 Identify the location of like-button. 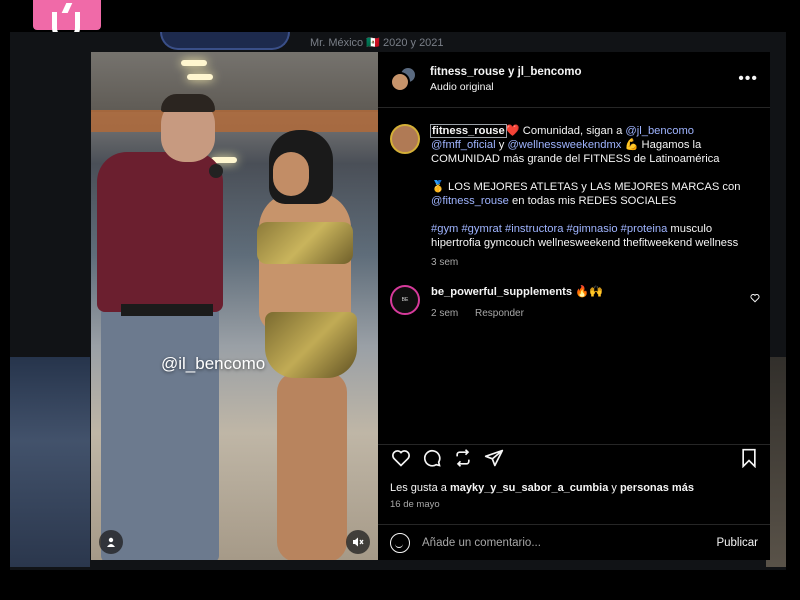
(401, 458).